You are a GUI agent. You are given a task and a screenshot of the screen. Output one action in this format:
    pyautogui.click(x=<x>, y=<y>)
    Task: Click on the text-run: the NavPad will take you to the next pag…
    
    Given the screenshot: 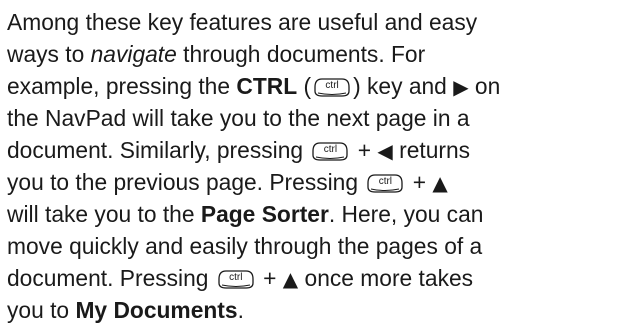 What is the action you would take?
    pyautogui.click(x=238, y=118)
    